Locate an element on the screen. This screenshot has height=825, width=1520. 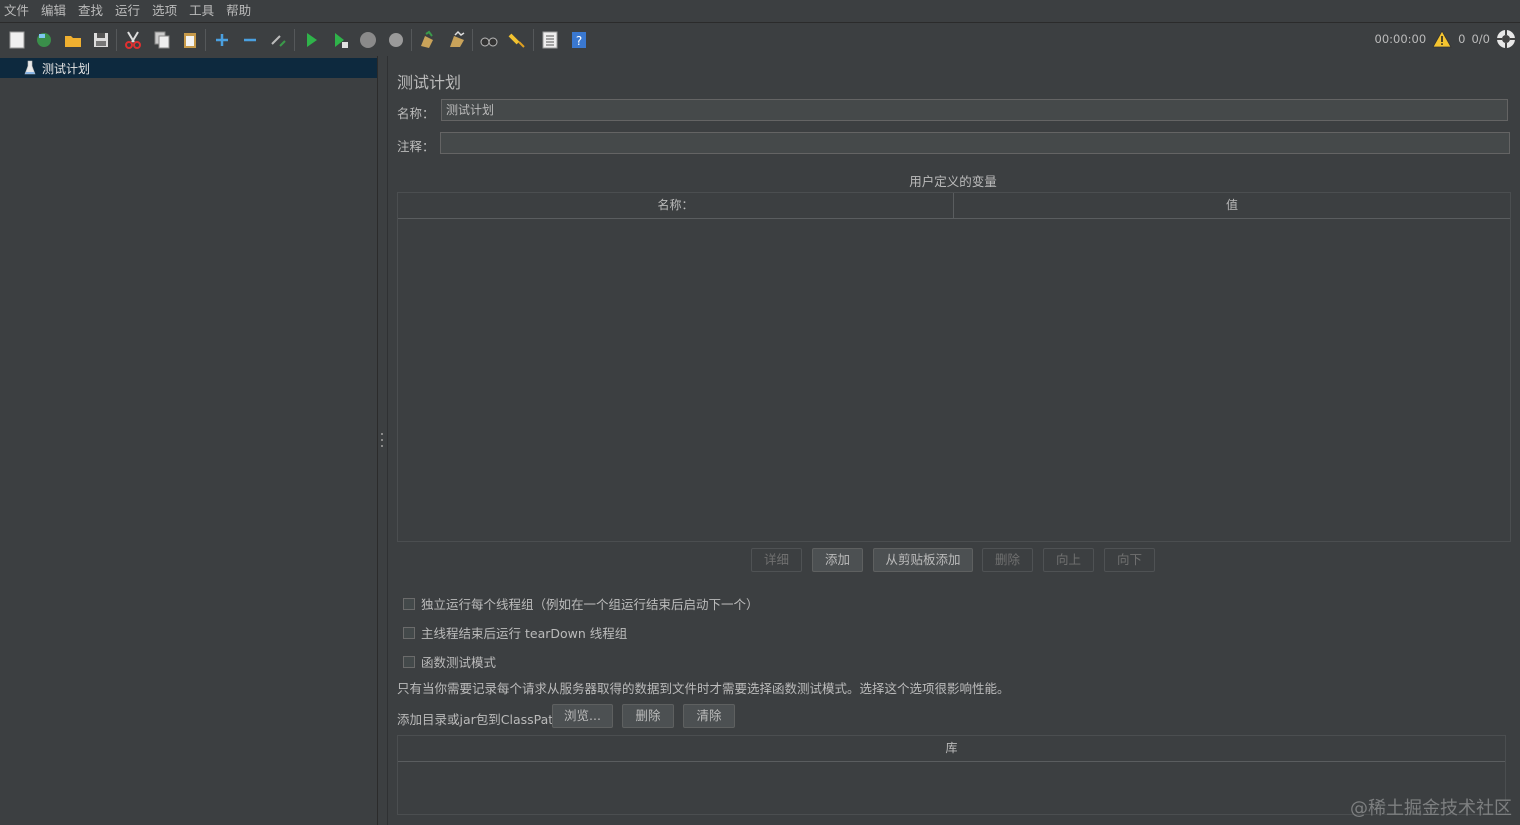
toggle-icon is located at coordinates (278, 40).